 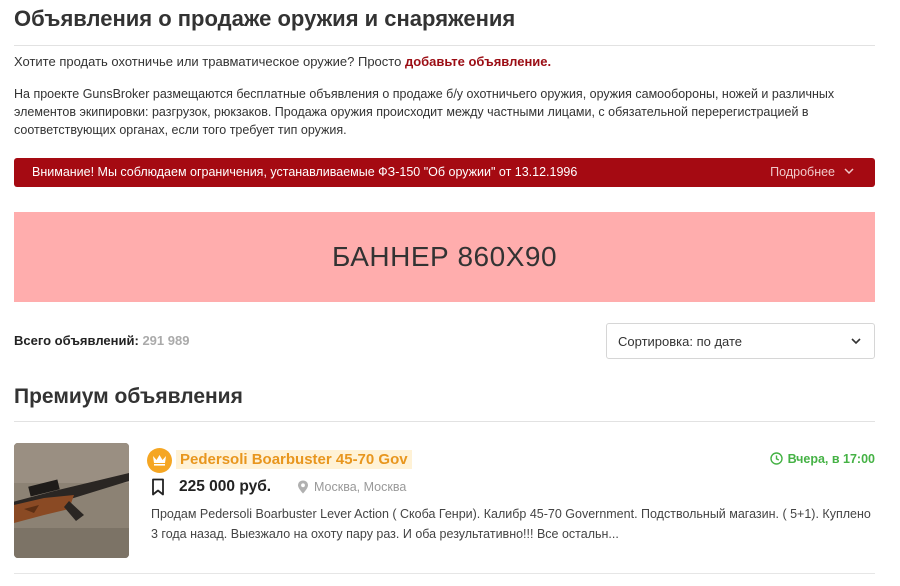 What do you see at coordinates (802, 172) in the screenshot?
I see `more-label: Подробнее` at bounding box center [802, 172].